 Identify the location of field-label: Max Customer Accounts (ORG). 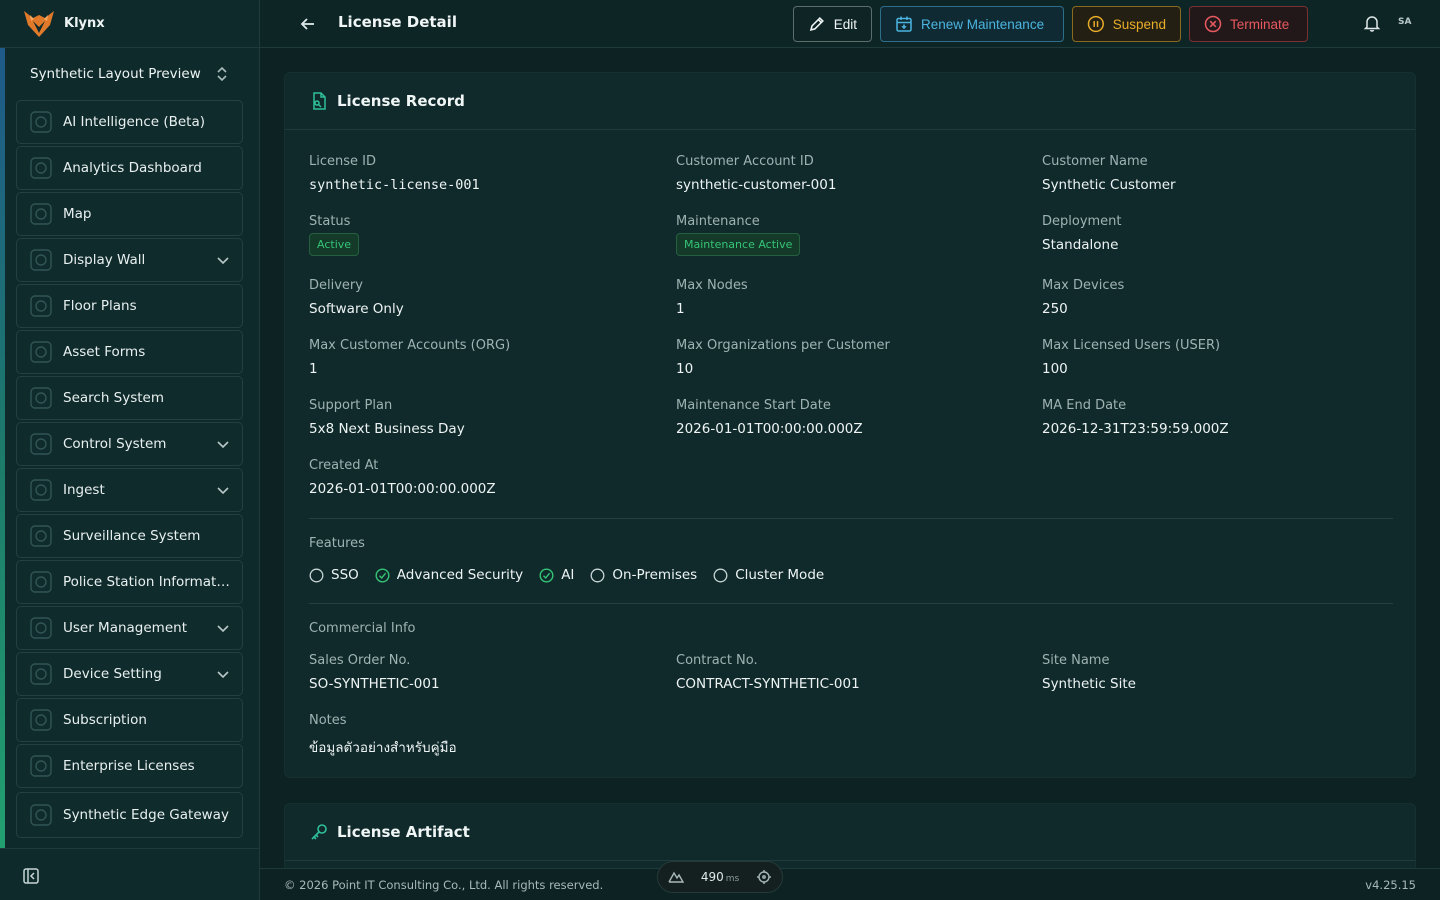
(410, 345).